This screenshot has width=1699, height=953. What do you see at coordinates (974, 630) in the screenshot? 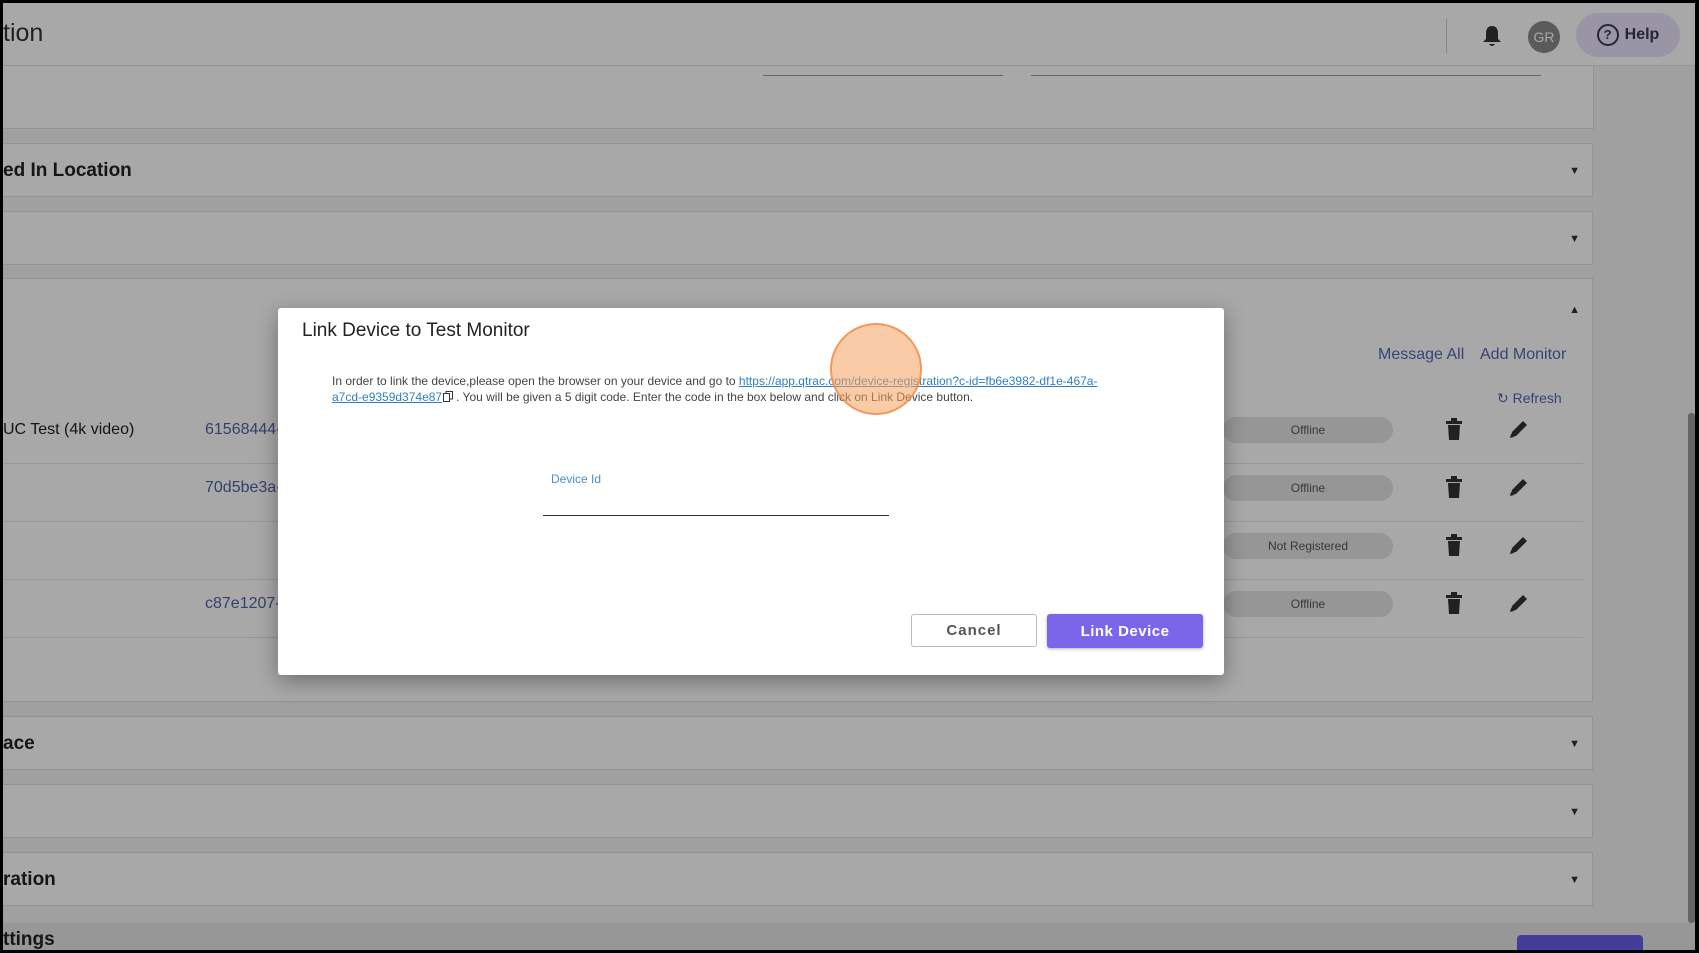
I see `cancel-button: Cancel` at bounding box center [974, 630].